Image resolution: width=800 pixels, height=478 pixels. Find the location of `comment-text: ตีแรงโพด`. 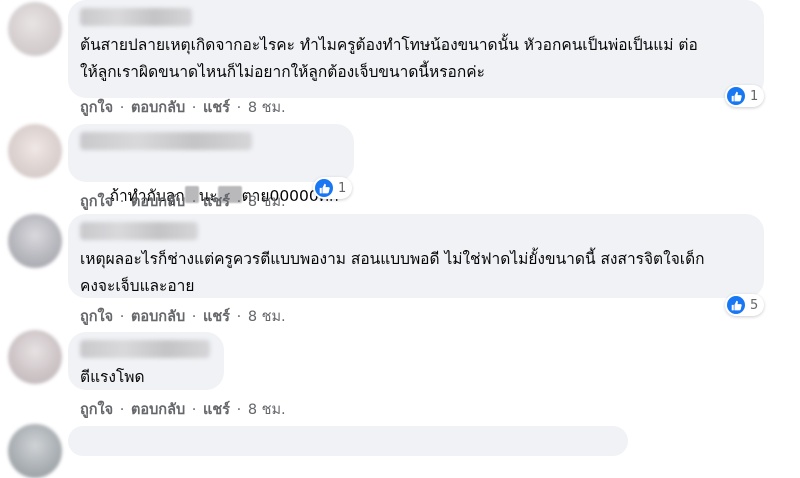

comment-text: ตีแรงโพด is located at coordinates (112, 377).